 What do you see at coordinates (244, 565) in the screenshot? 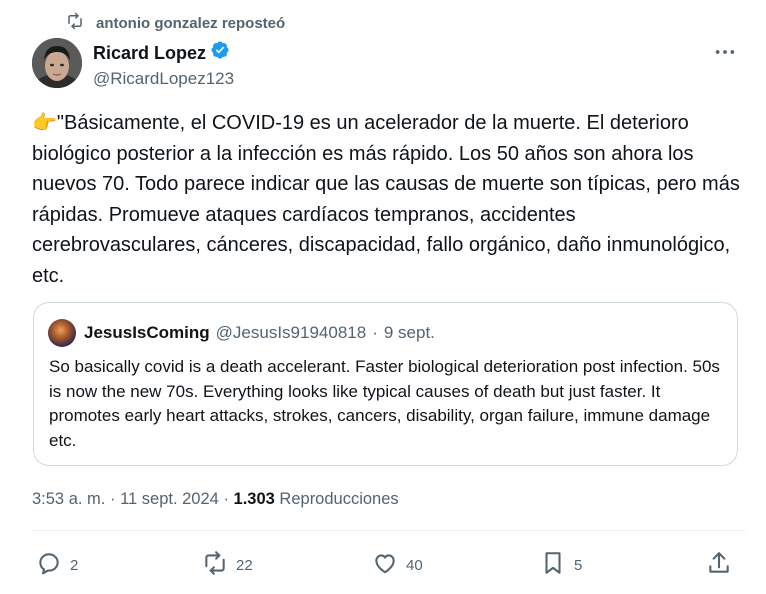
I see `repost-count: 22` at bounding box center [244, 565].